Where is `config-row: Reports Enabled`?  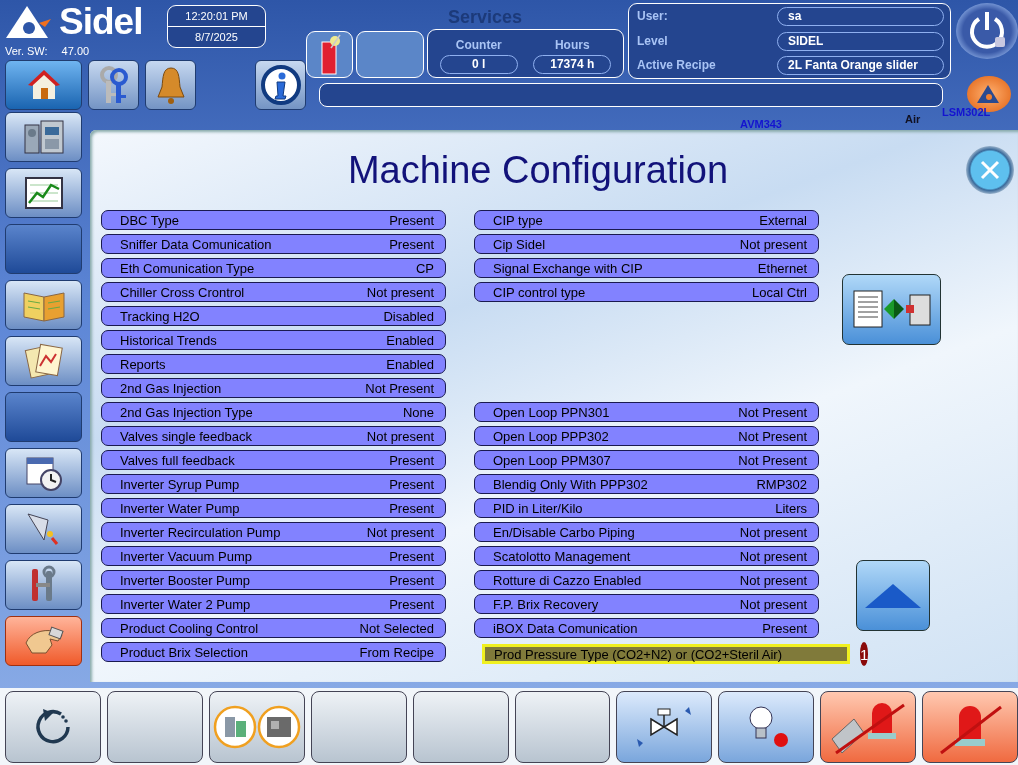 config-row: Reports Enabled is located at coordinates (273, 364).